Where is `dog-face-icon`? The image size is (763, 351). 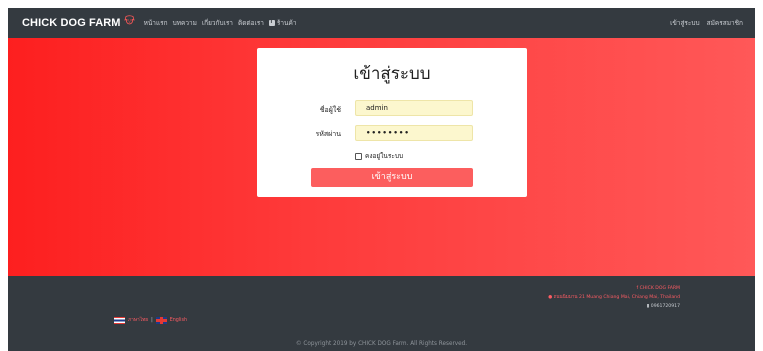 dog-face-icon is located at coordinates (129, 20).